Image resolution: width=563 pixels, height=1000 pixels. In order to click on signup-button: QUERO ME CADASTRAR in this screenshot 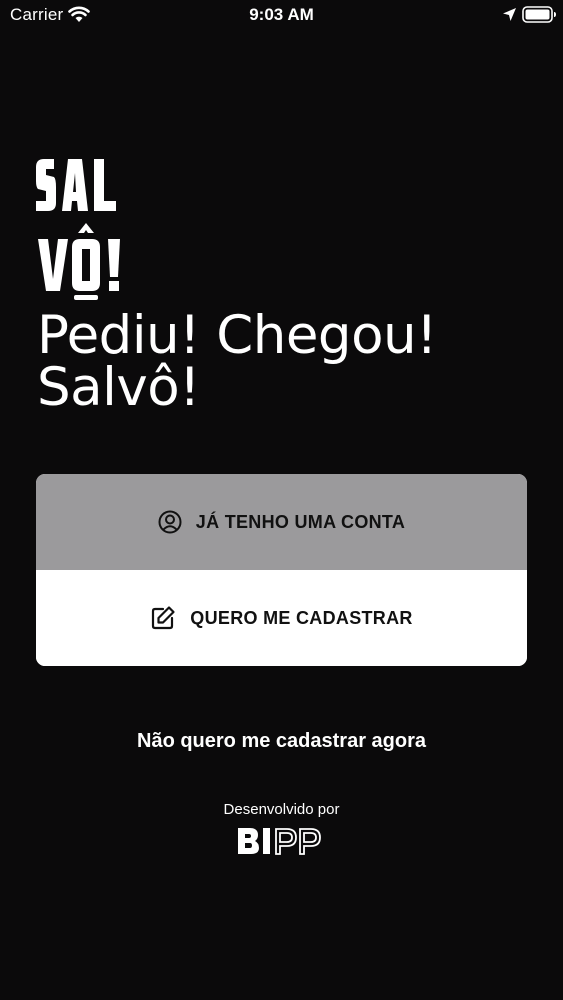, I will do `click(281, 618)`.